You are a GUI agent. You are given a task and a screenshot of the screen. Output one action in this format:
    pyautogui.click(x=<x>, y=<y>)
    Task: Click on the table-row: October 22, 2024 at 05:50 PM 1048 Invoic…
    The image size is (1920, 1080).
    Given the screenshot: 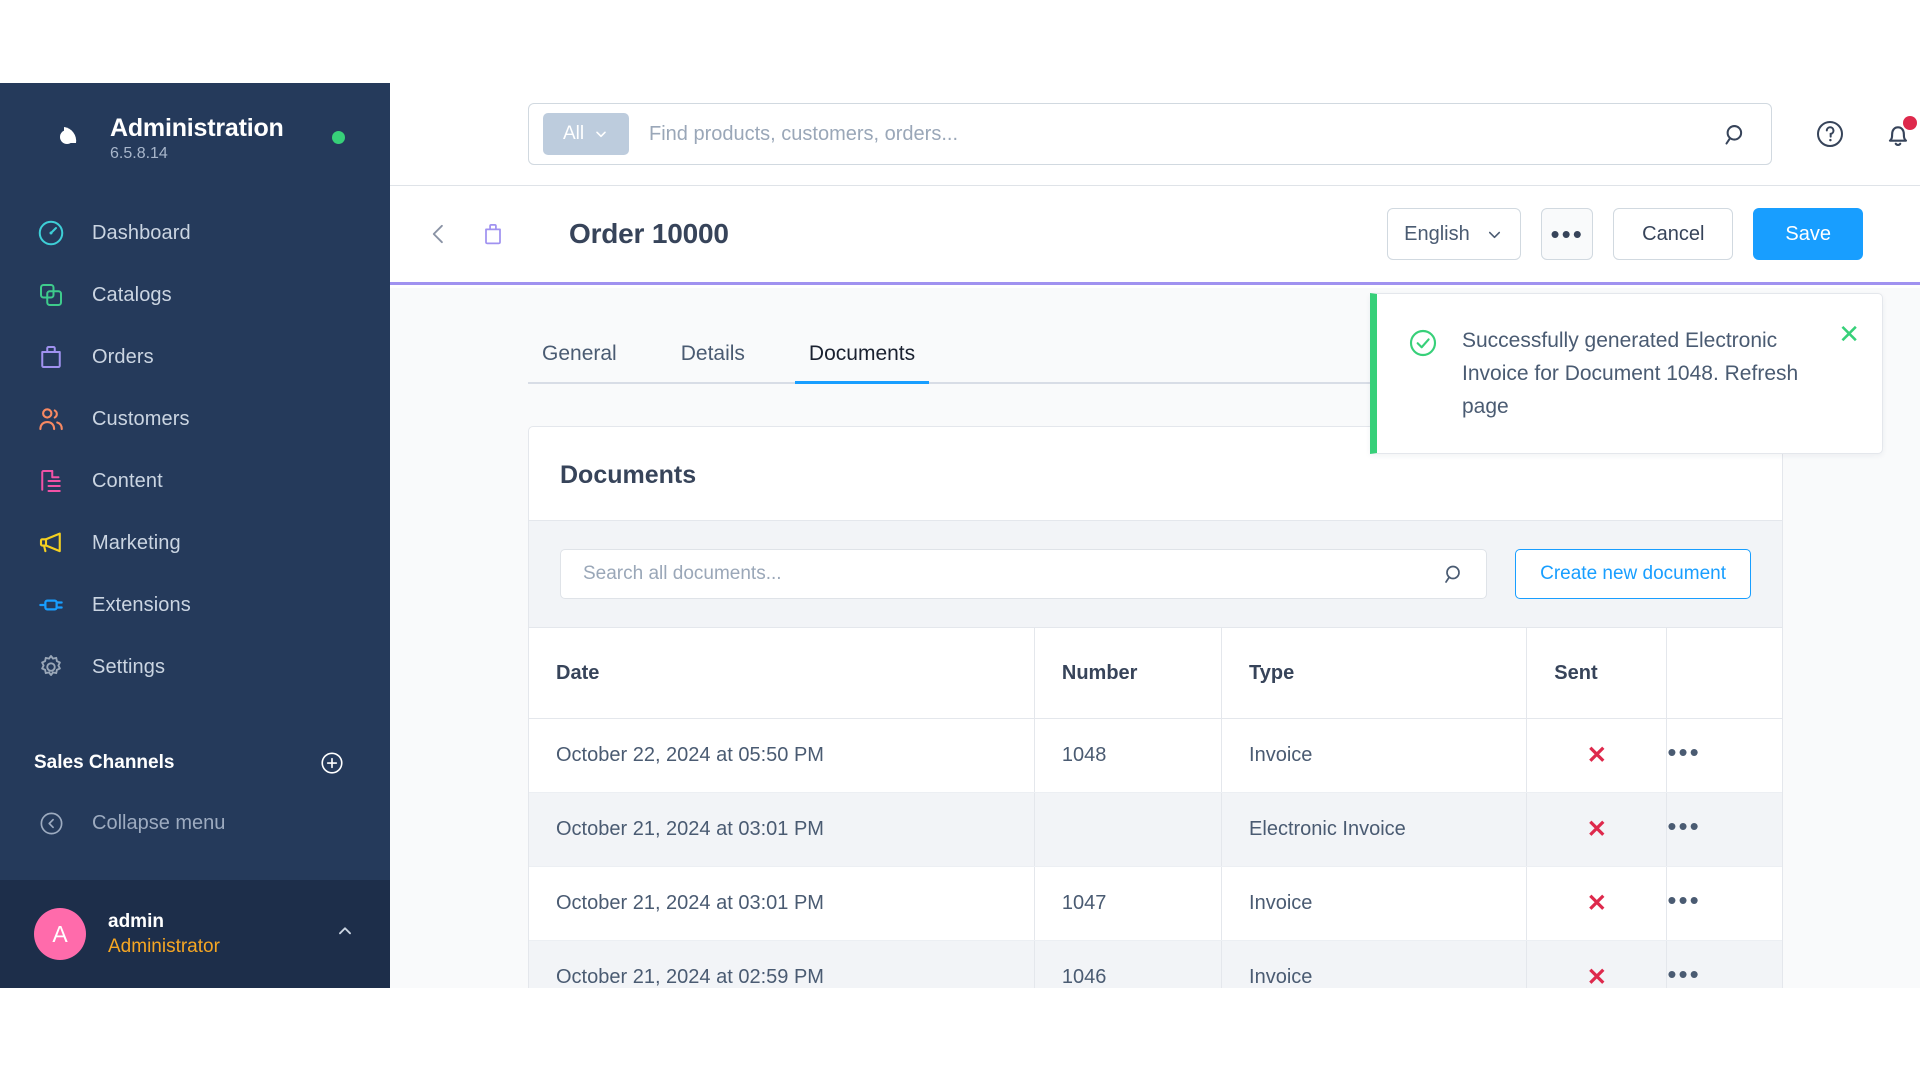 What is the action you would take?
    pyautogui.click(x=1155, y=755)
    